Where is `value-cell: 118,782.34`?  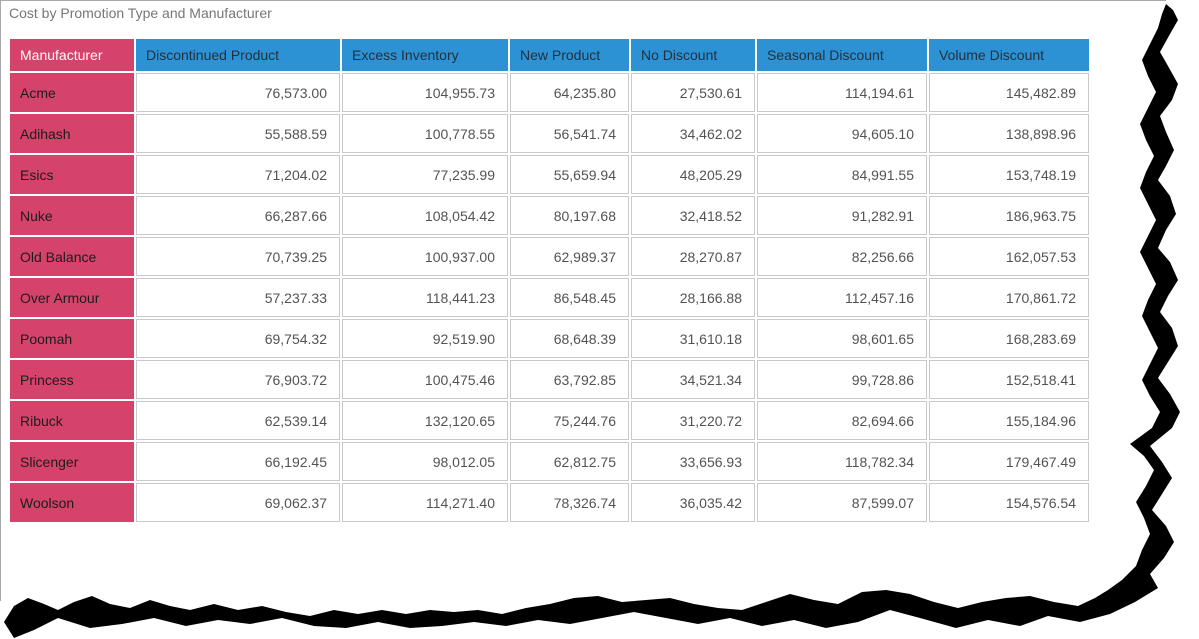
value-cell: 118,782.34 is located at coordinates (842, 461).